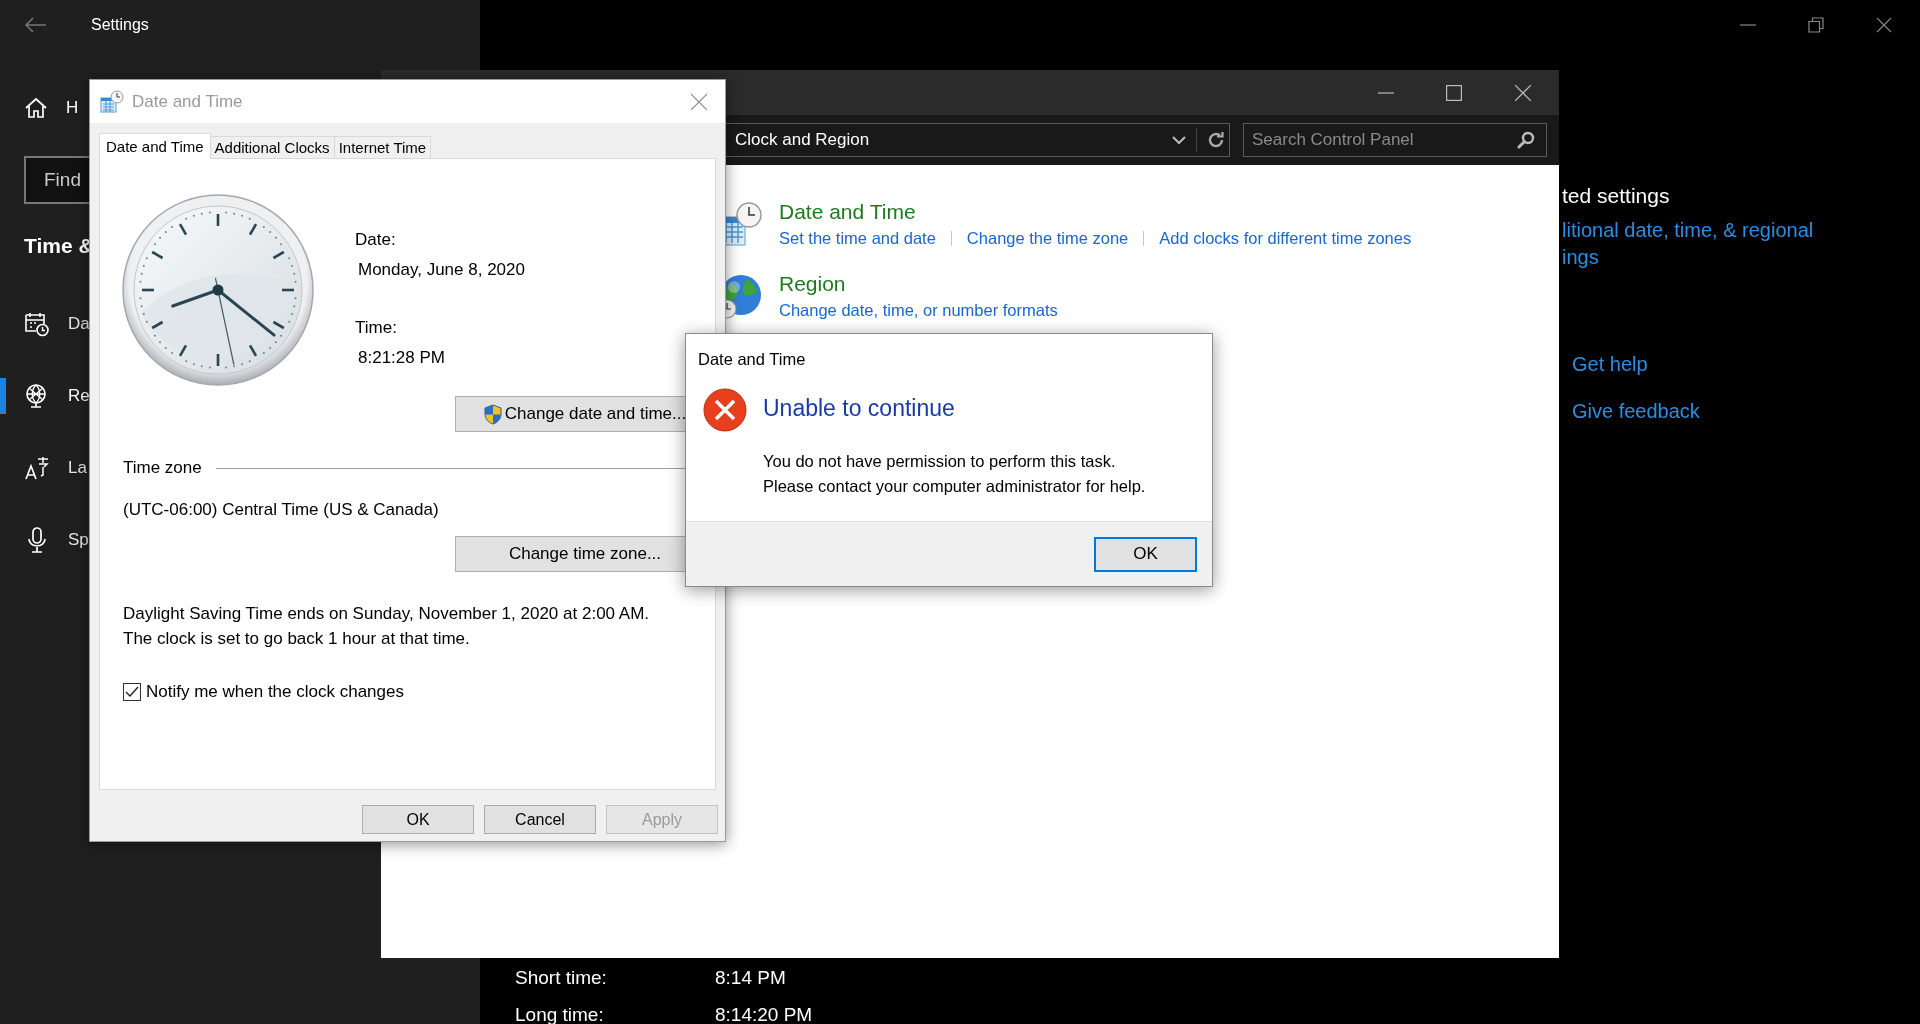  I want to click on search-icon, so click(1526, 140).